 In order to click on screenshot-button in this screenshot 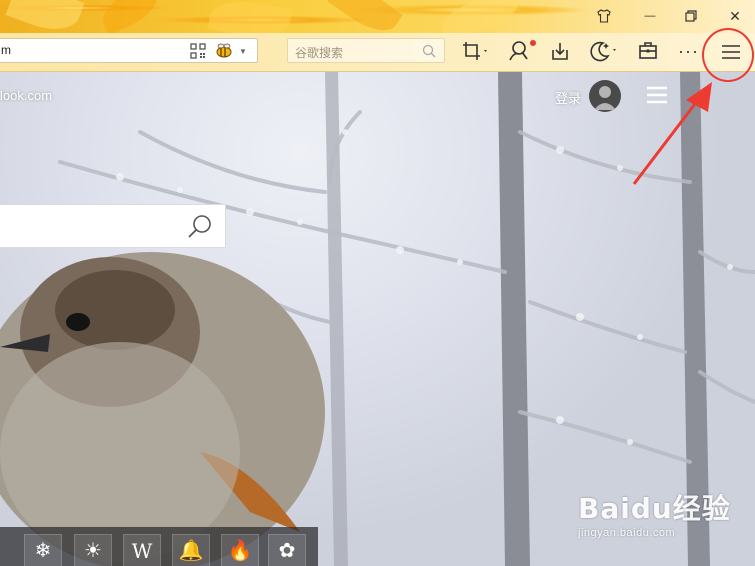, I will do `click(476, 51)`.